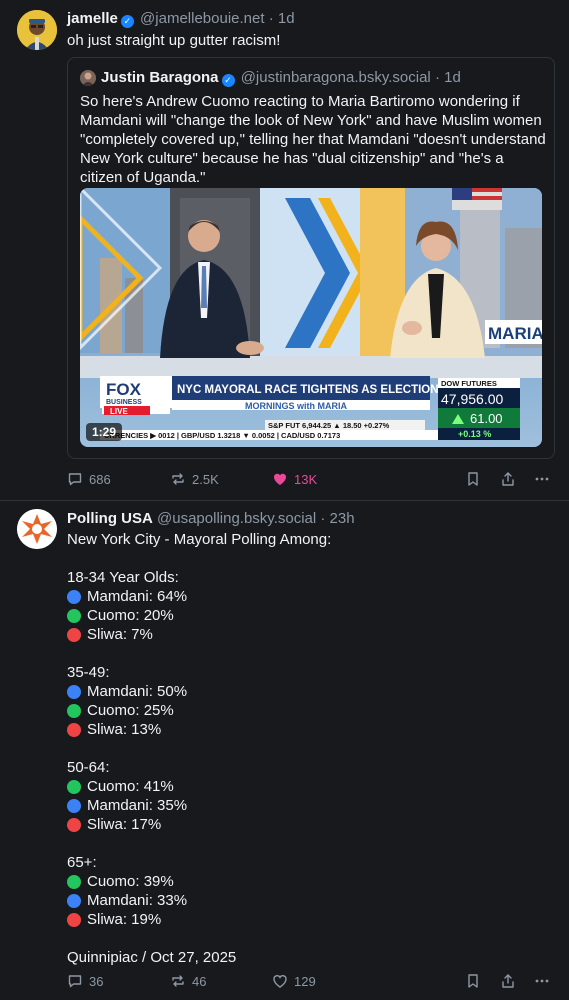 This screenshot has width=569, height=1000. Describe the element at coordinates (174, 40) in the screenshot. I see `post-text: oh just straight up gutter racism!` at that location.